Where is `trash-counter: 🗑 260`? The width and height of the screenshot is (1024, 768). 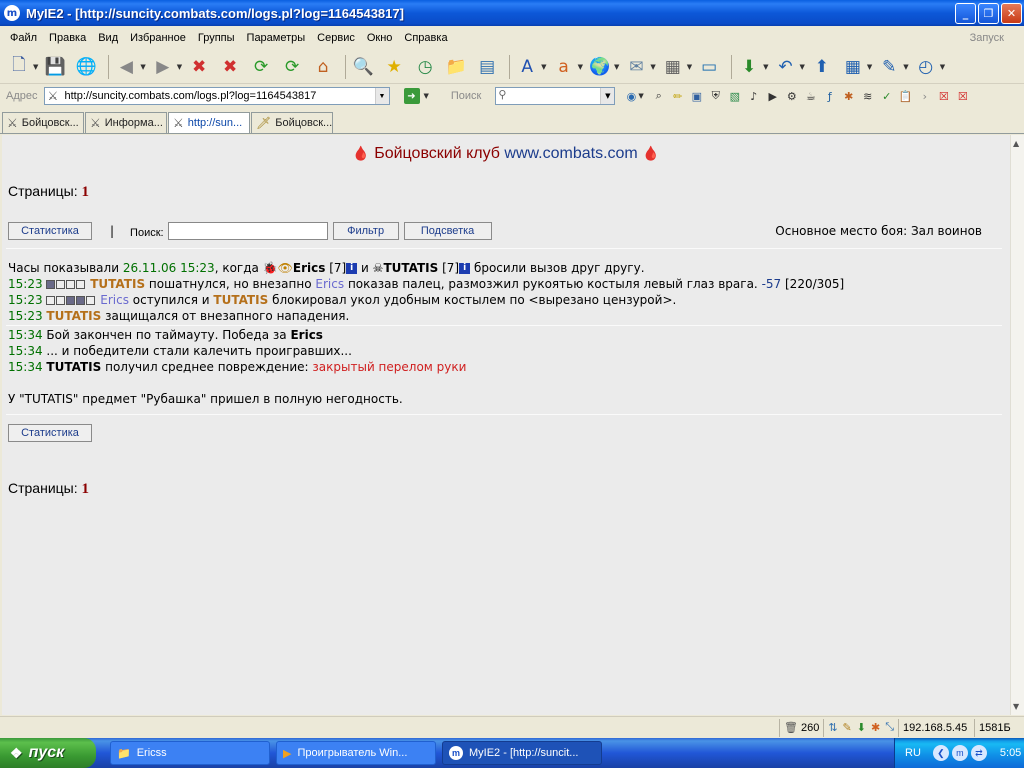
trash-counter: 🗑 260 is located at coordinates (800, 727).